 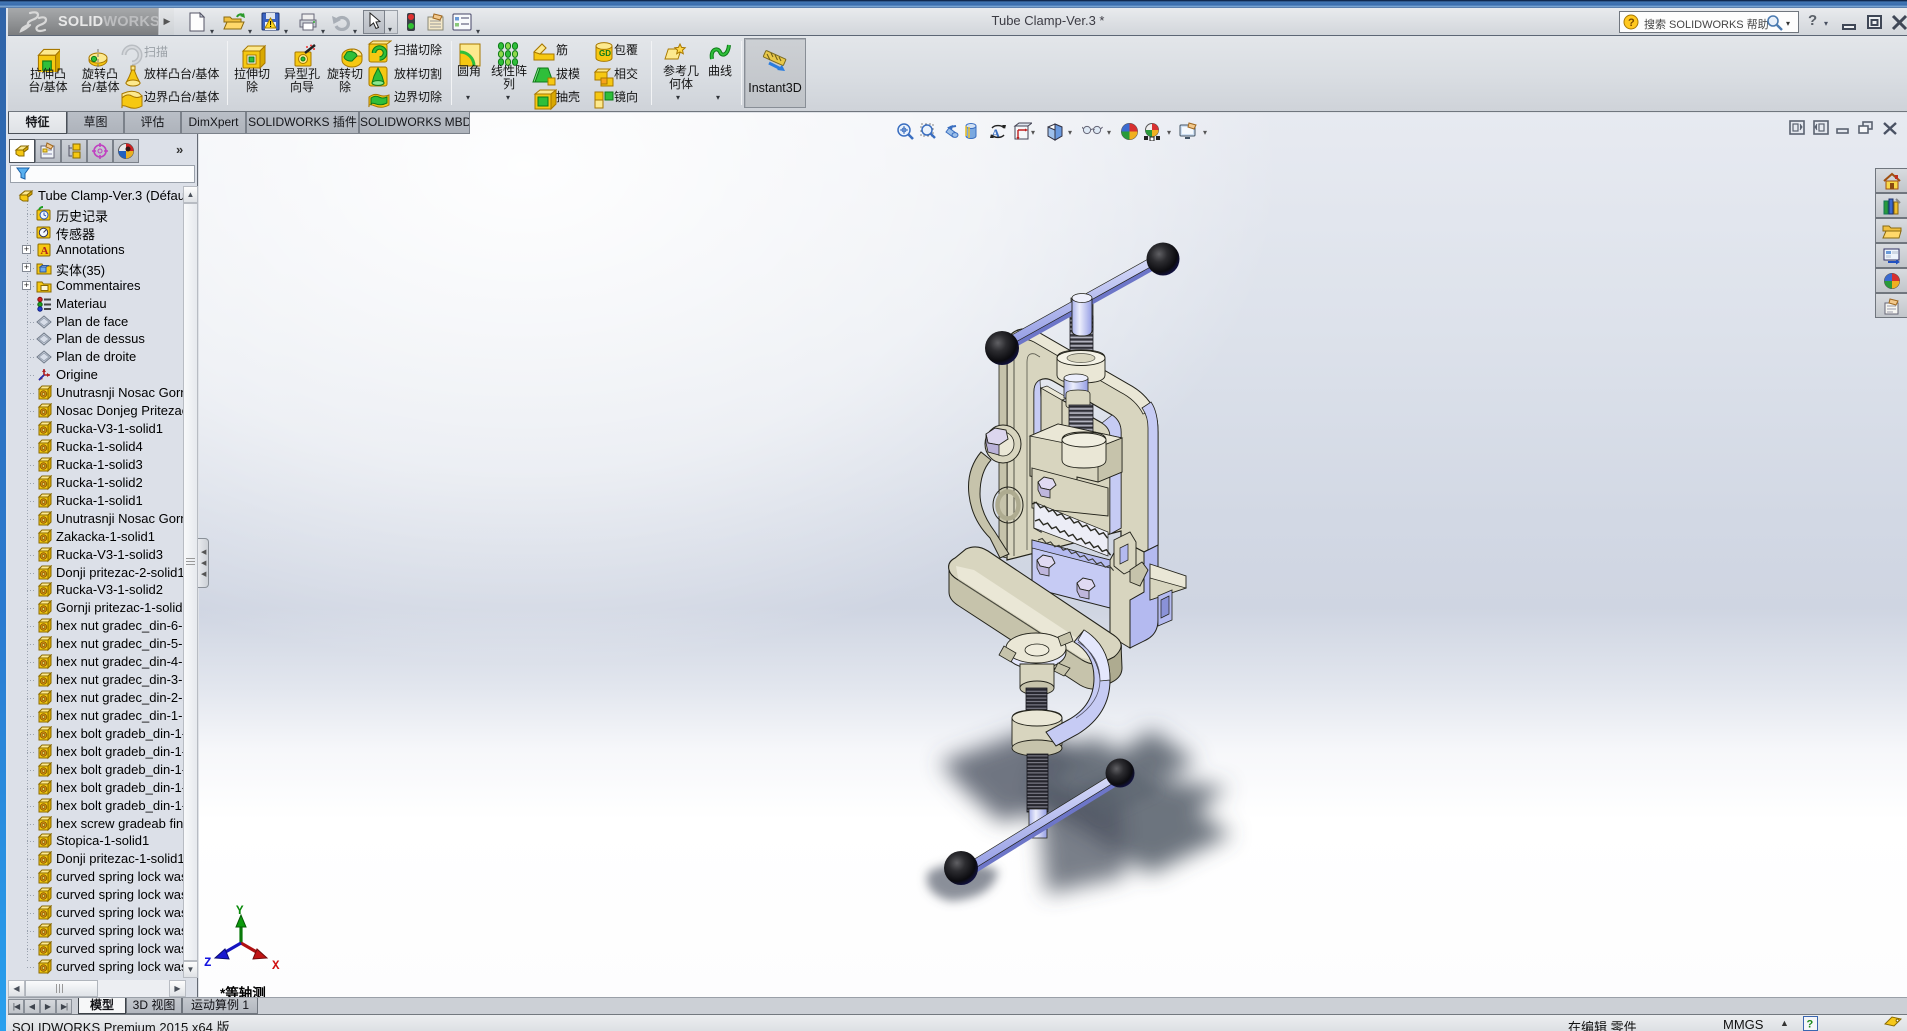 What do you see at coordinates (208, 963) in the screenshot?
I see `svg-text: Z` at bounding box center [208, 963].